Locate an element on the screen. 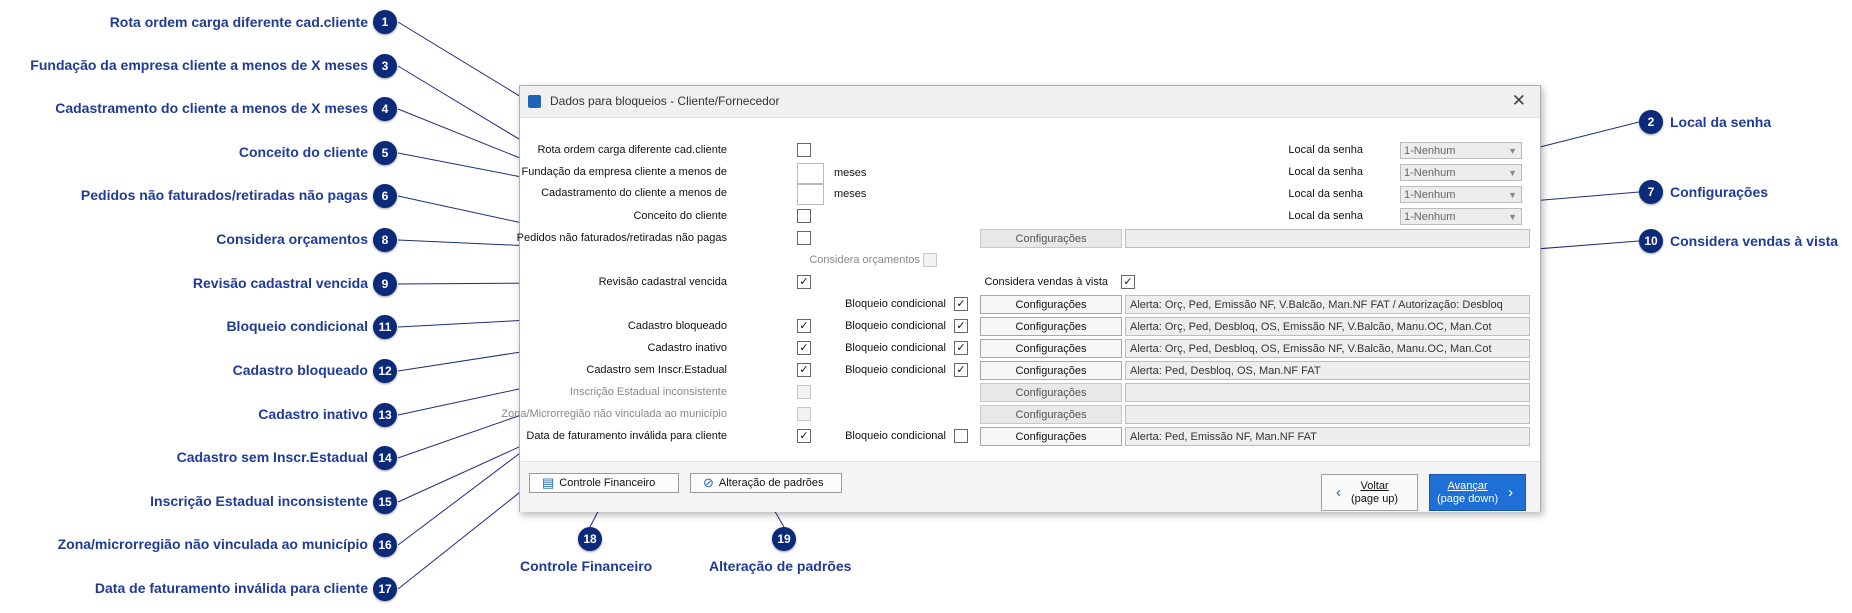  callout-badge-18: 18 is located at coordinates (590, 539).